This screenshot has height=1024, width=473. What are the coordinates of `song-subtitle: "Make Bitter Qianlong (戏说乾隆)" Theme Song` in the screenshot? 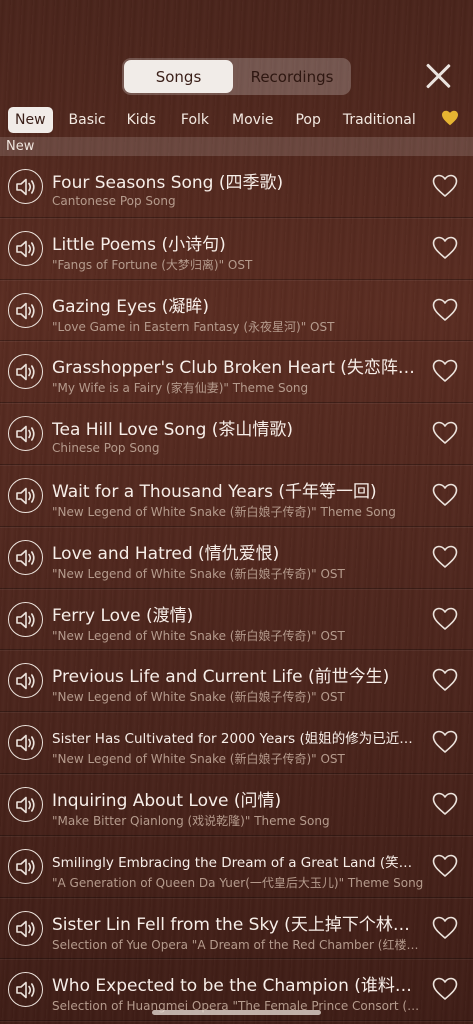 It's located at (191, 820).